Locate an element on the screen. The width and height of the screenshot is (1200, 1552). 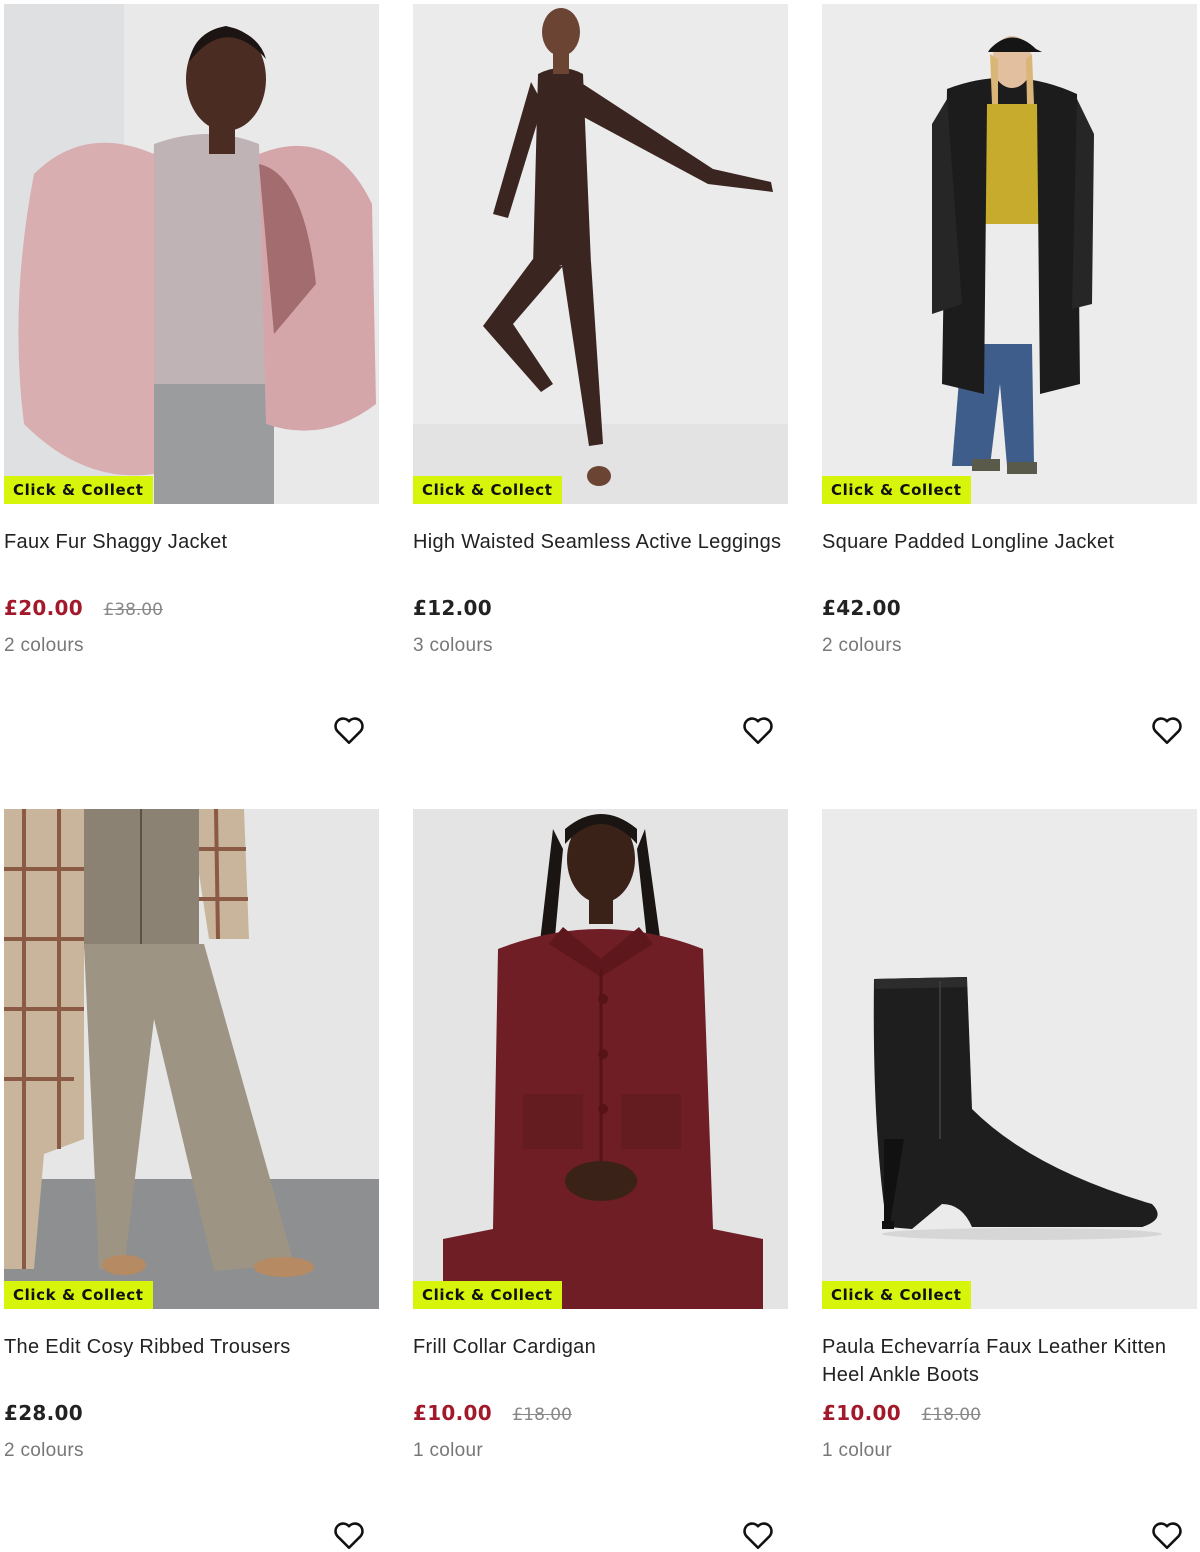
price: £12.00 is located at coordinates (452, 608).